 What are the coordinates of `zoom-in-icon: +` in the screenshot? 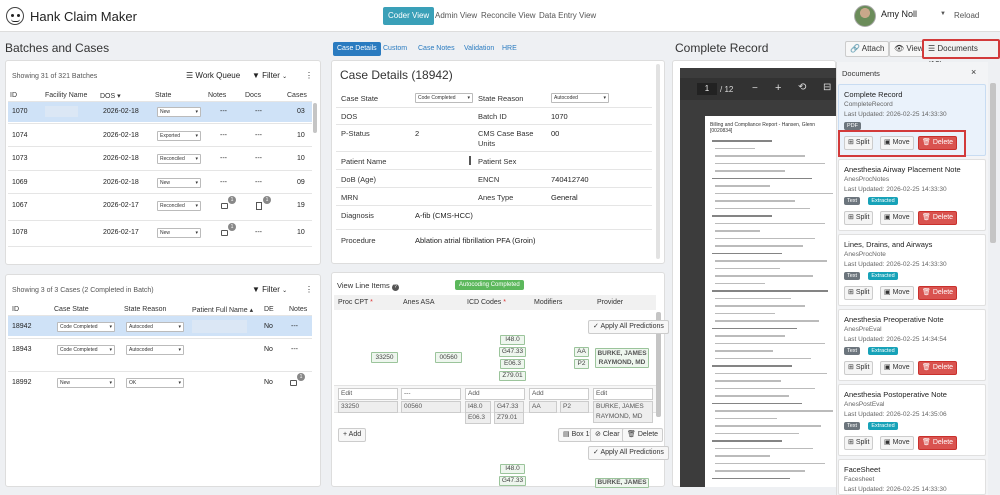 It's located at (778, 88).